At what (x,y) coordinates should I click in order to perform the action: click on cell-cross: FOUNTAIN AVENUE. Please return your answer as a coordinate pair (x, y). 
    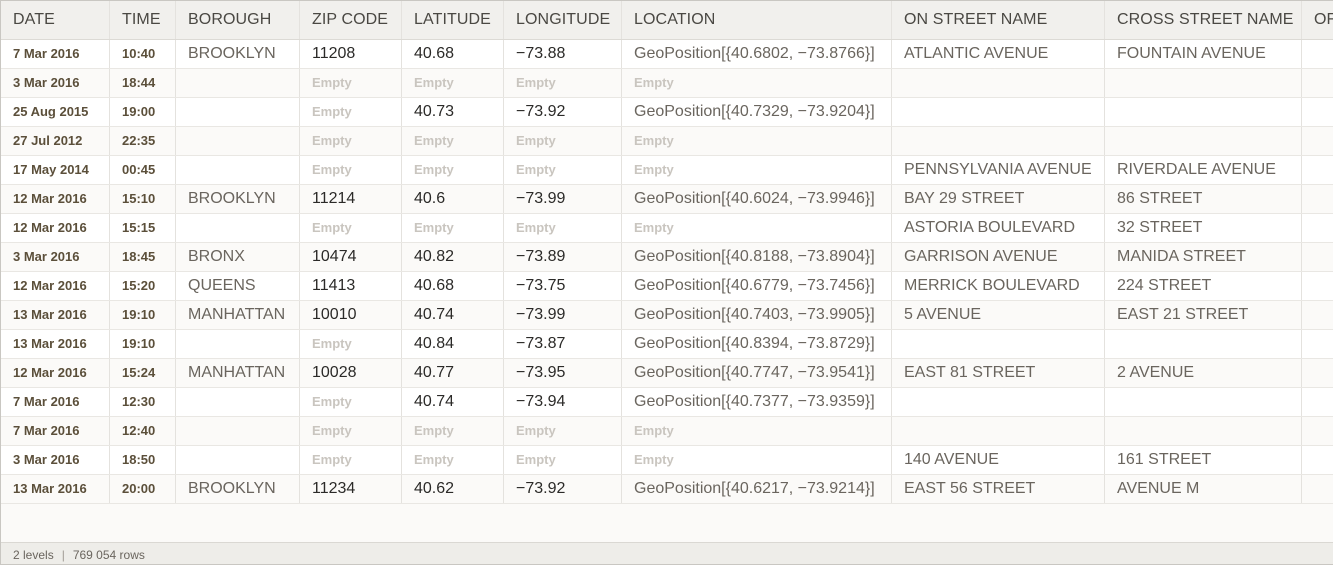
    Looking at the image, I should click on (1203, 54).